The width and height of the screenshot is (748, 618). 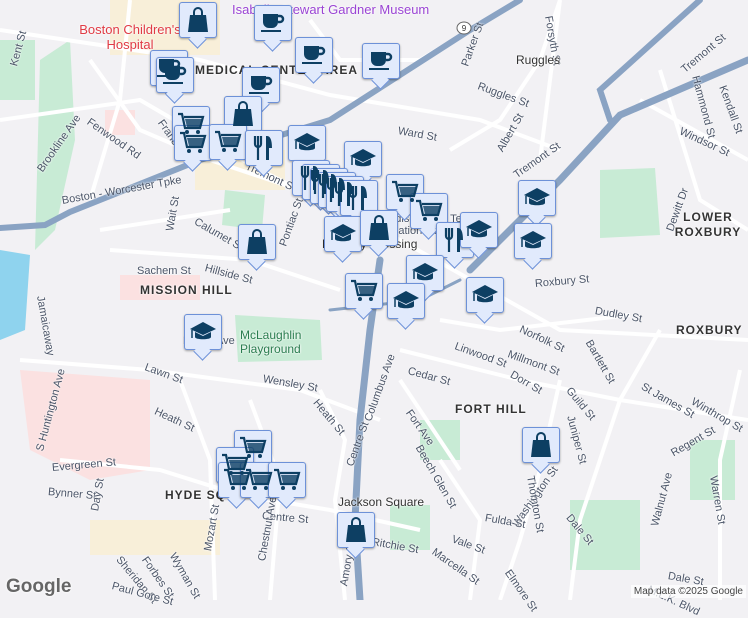 I want to click on neighborhood-label: MISSION HILL, so click(x=186, y=290).